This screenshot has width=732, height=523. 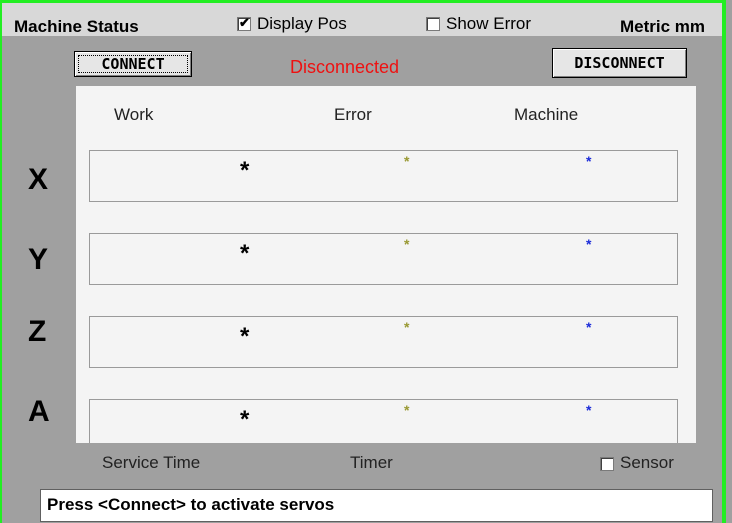 What do you see at coordinates (619, 63) in the screenshot?
I see `disconnect-button: DISCONNECT` at bounding box center [619, 63].